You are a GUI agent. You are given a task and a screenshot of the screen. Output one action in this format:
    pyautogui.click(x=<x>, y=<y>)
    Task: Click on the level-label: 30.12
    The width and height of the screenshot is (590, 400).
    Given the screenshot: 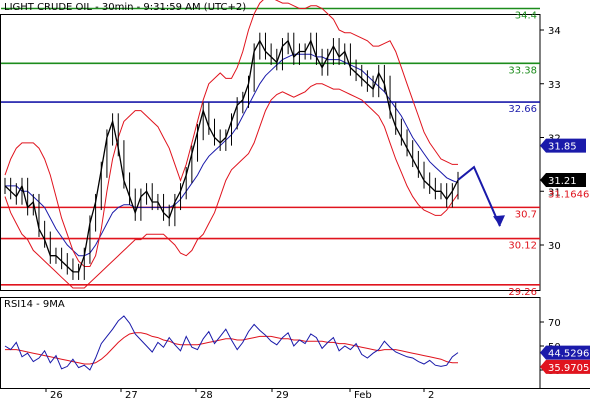 What is the action you would take?
    pyautogui.click(x=522, y=246)
    